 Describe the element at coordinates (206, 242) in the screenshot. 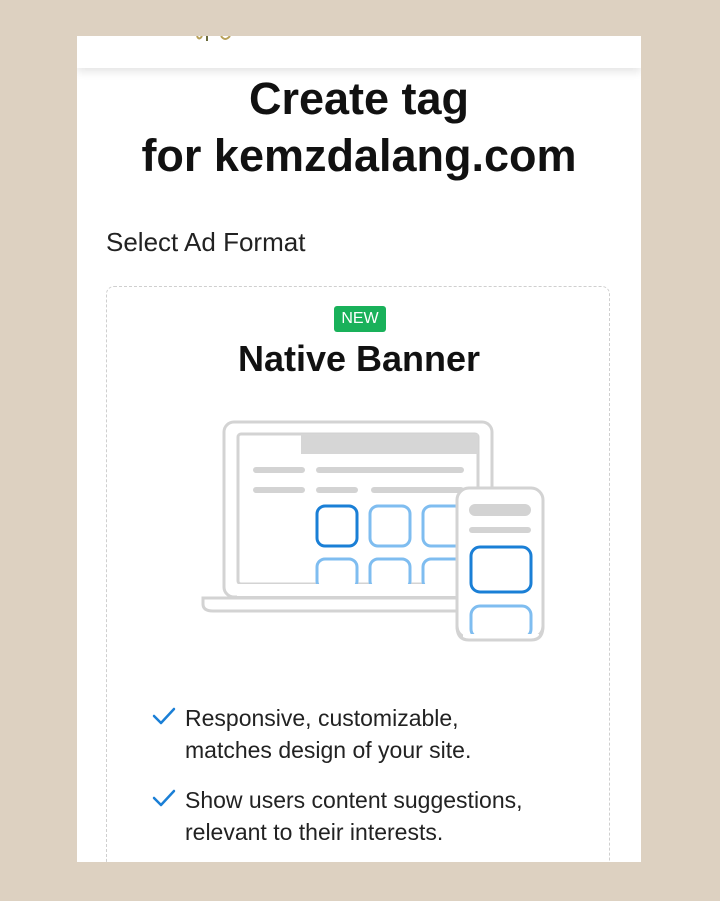

I see `select-ad-format-label: Select Ad Format` at that location.